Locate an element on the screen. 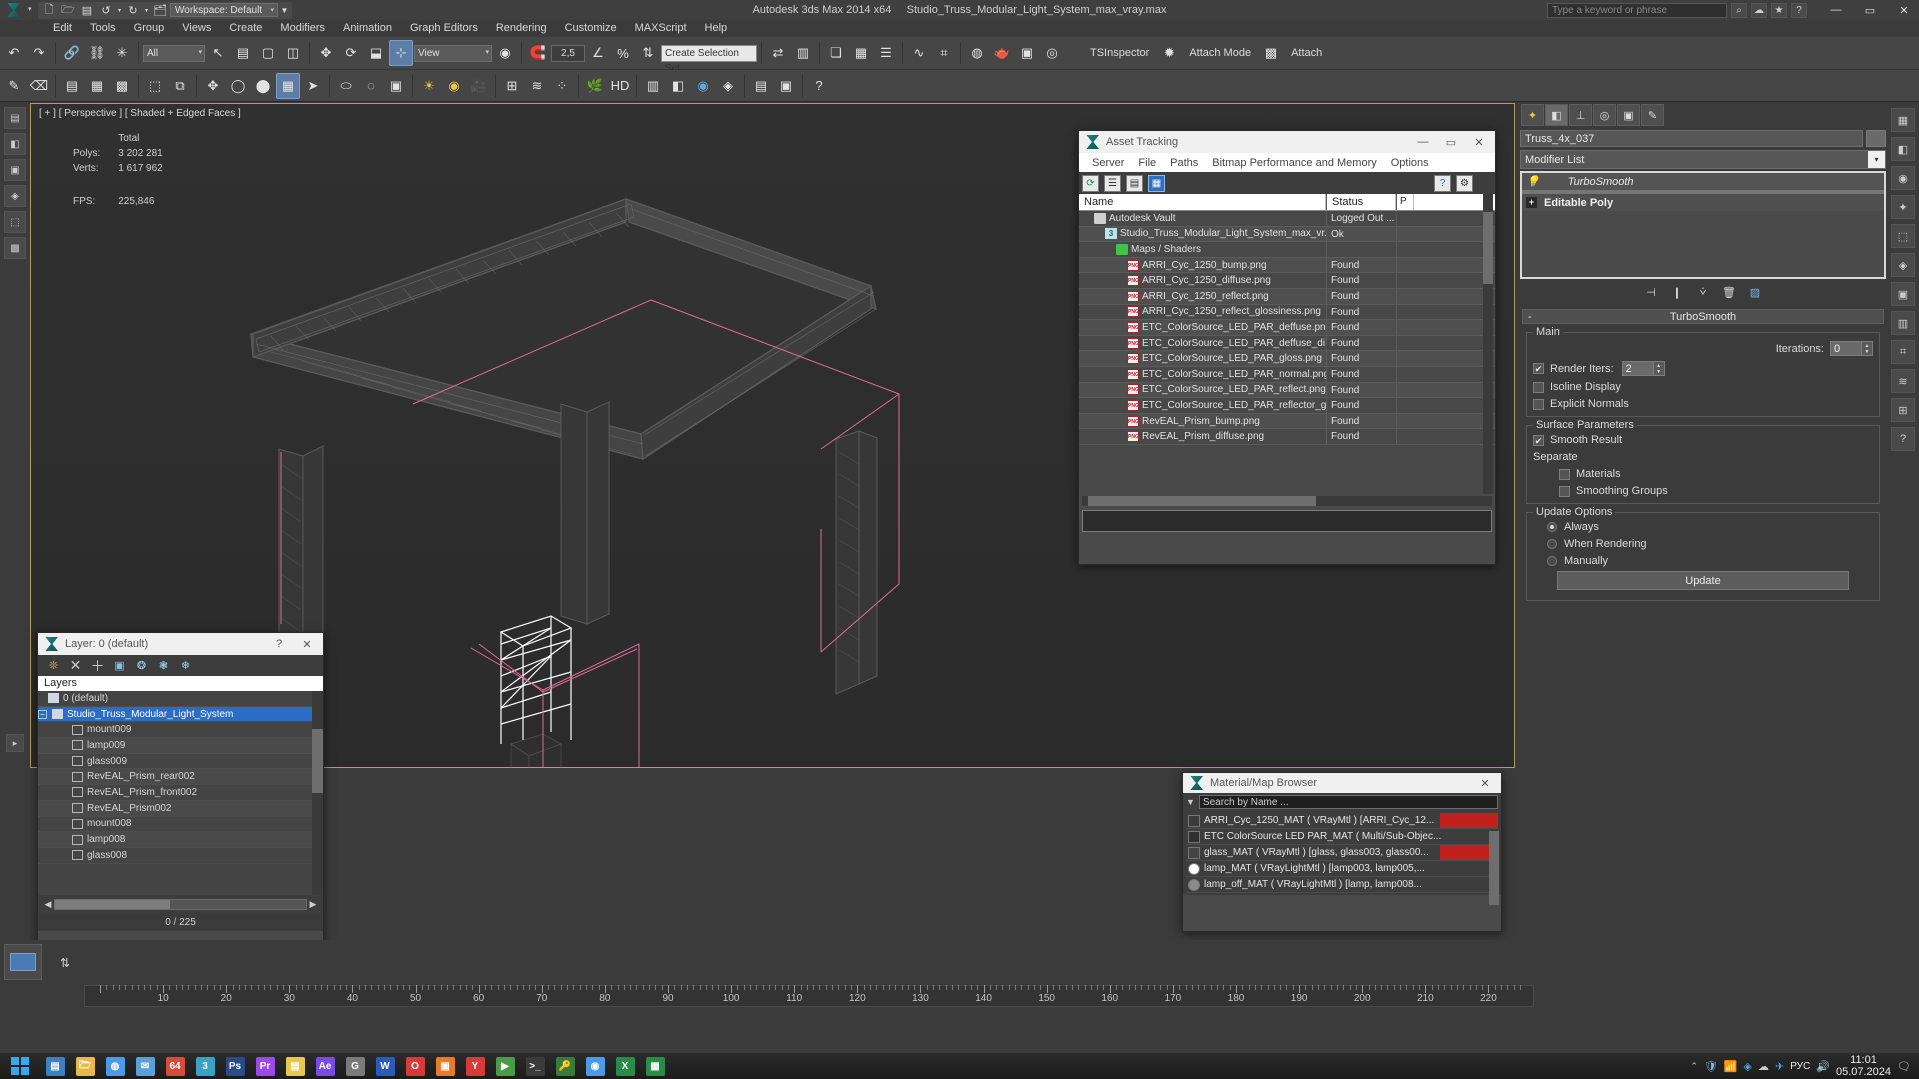  menu-item-rendering: Rendering is located at coordinates (521, 28).